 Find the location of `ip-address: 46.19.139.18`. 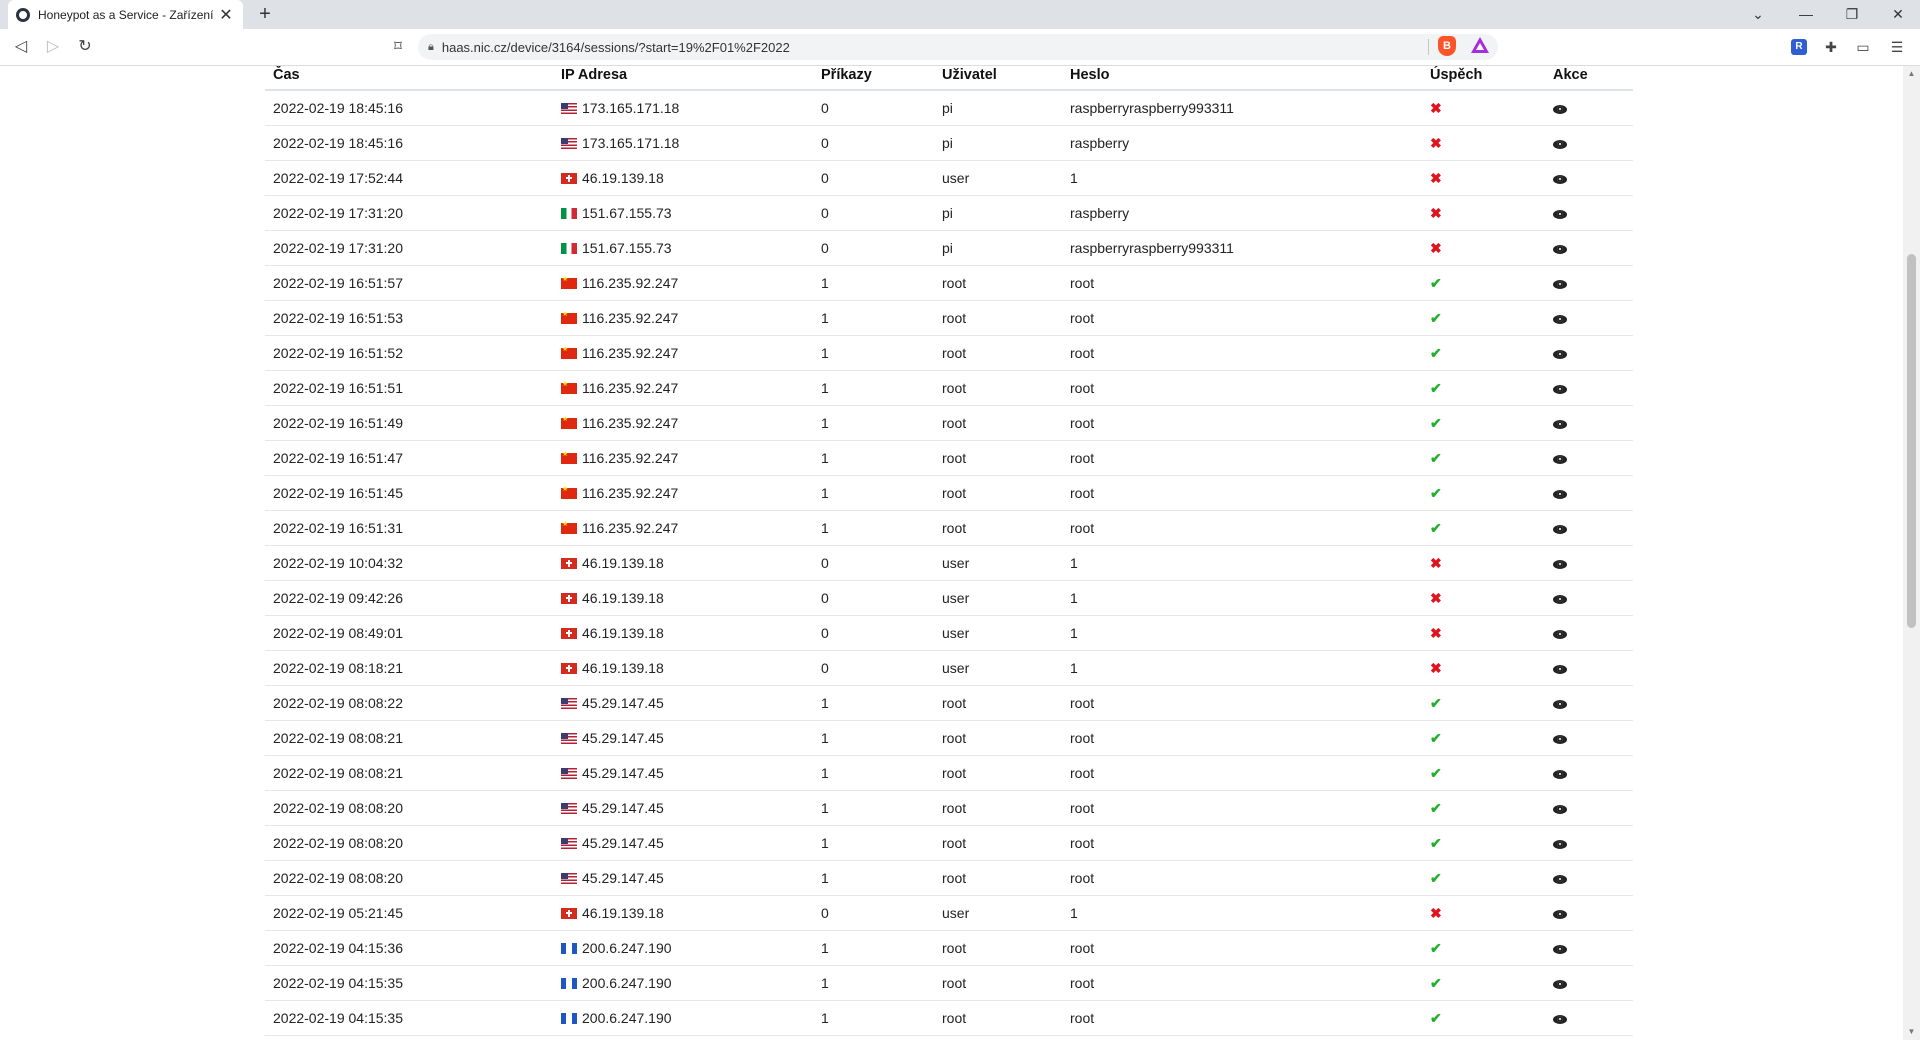

ip-address: 46.19.139.18 is located at coordinates (623, 668).